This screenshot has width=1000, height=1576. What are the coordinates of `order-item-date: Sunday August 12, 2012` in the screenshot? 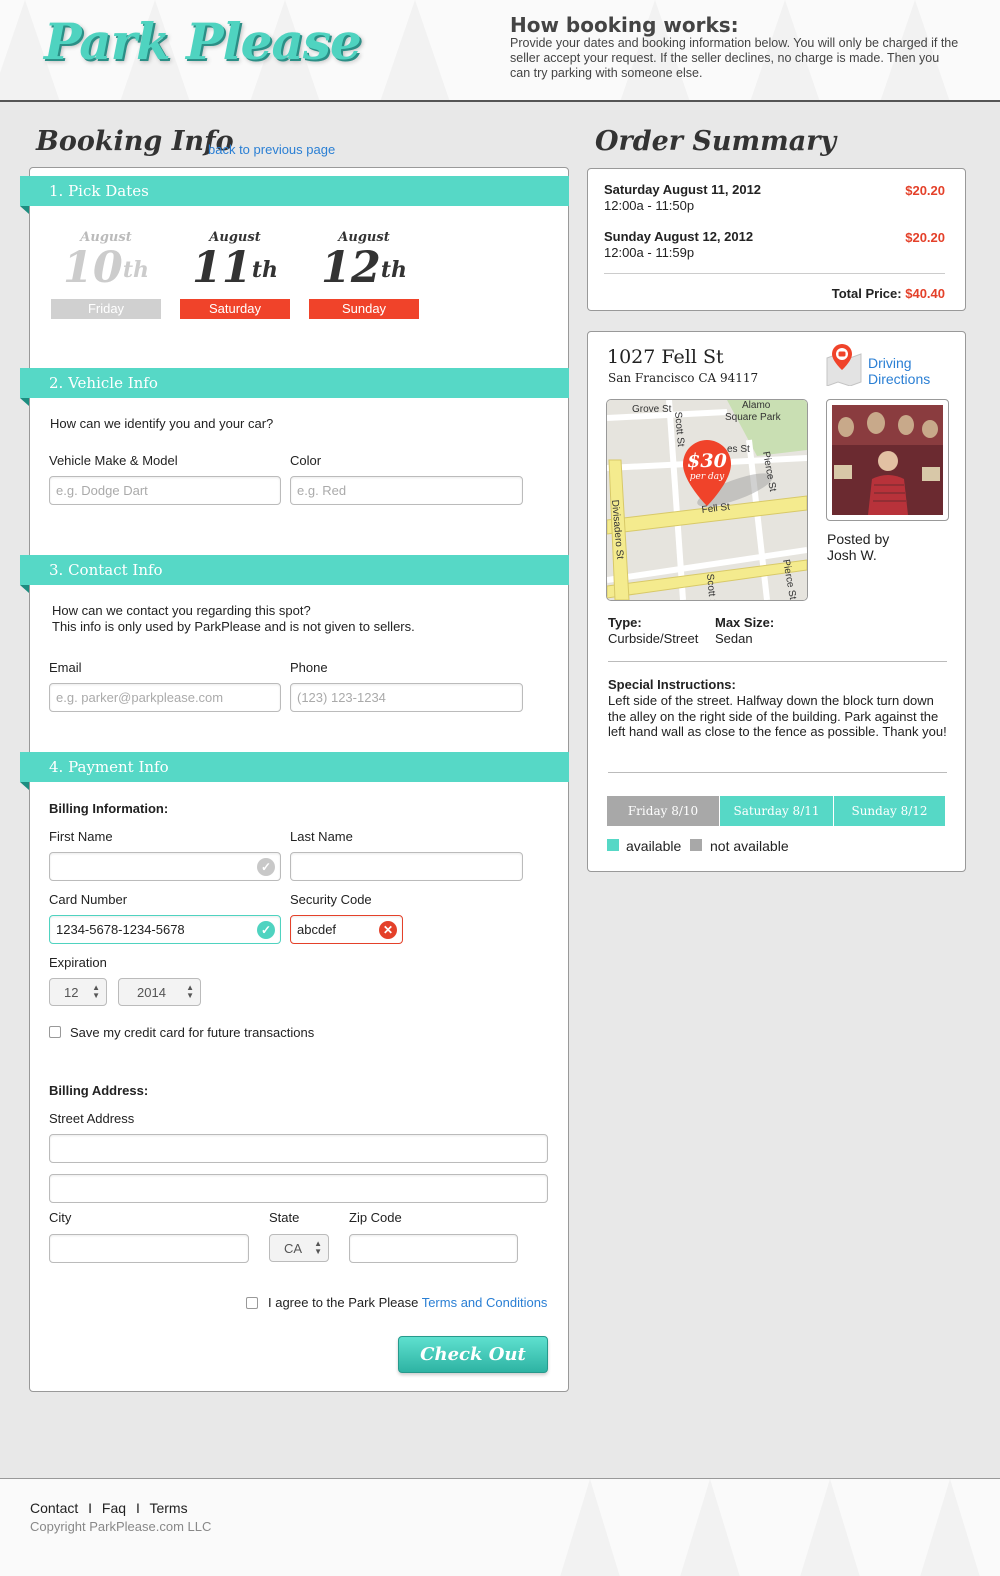 It's located at (679, 236).